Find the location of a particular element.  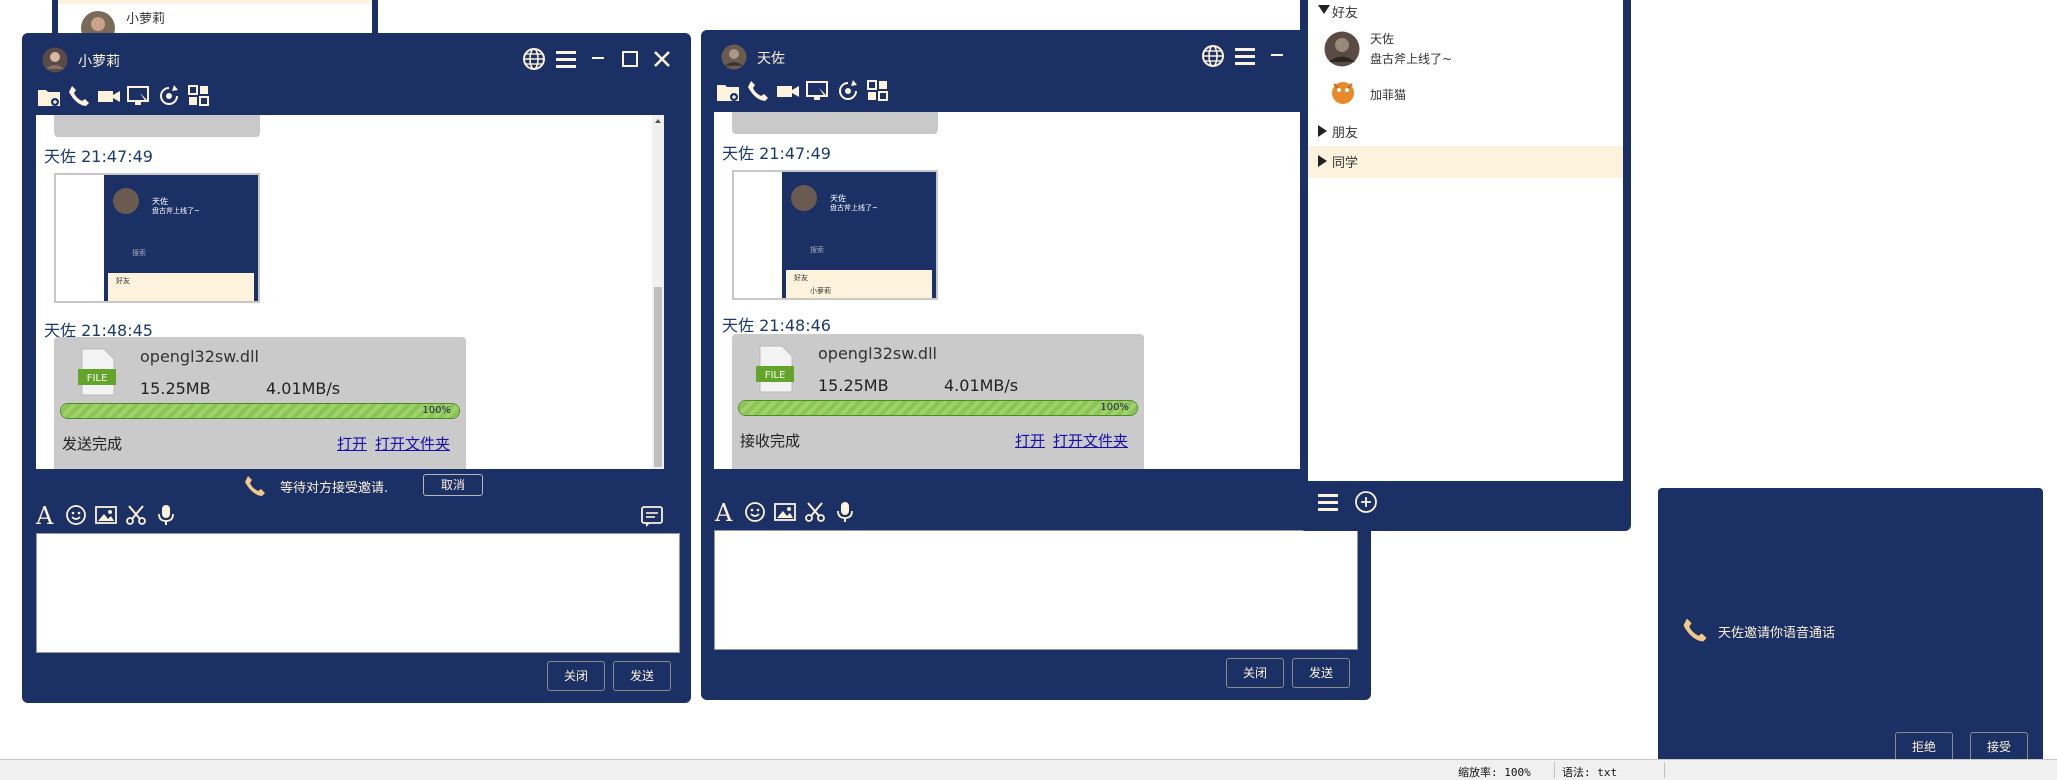

voice-call-invite: 天佐邀请你语音通话 拒绝 接受 is located at coordinates (1850, 630).